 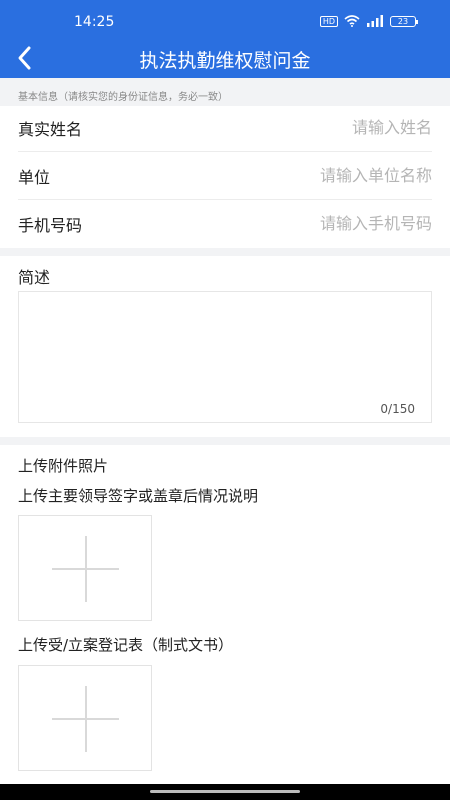 I want to click on upload-statement-button, so click(x=85, y=568).